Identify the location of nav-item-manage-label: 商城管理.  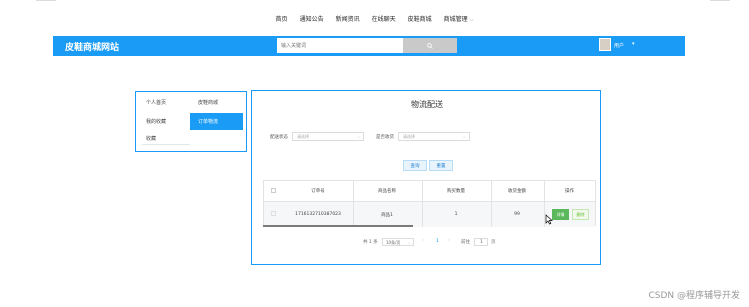
(455, 19).